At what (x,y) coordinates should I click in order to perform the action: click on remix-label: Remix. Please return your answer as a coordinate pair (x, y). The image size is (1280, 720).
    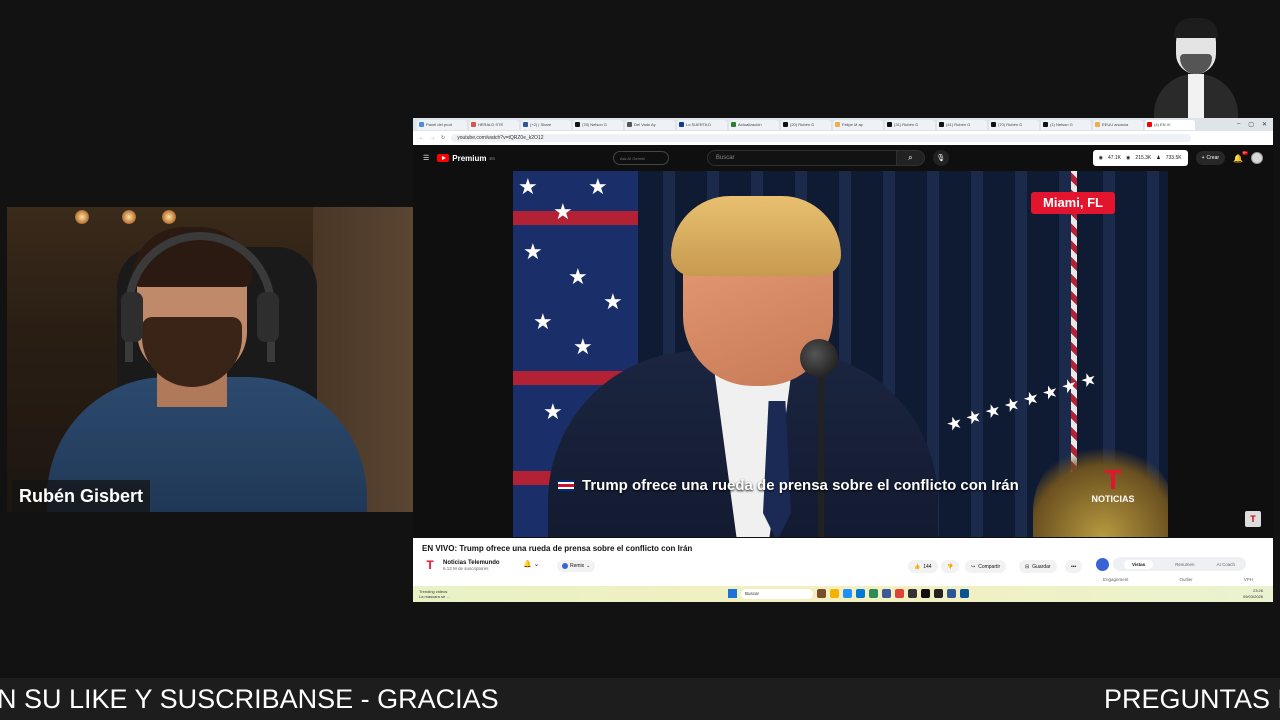
    Looking at the image, I should click on (577, 566).